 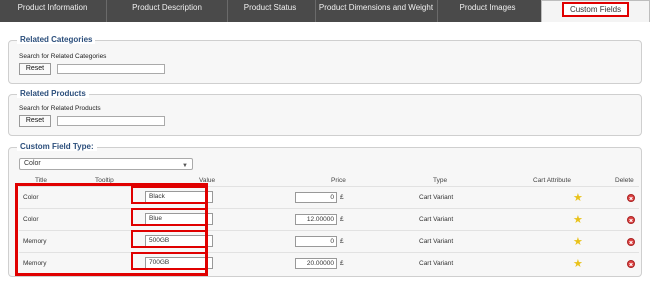 I want to click on related-categories-search-input, so click(x=111, y=69).